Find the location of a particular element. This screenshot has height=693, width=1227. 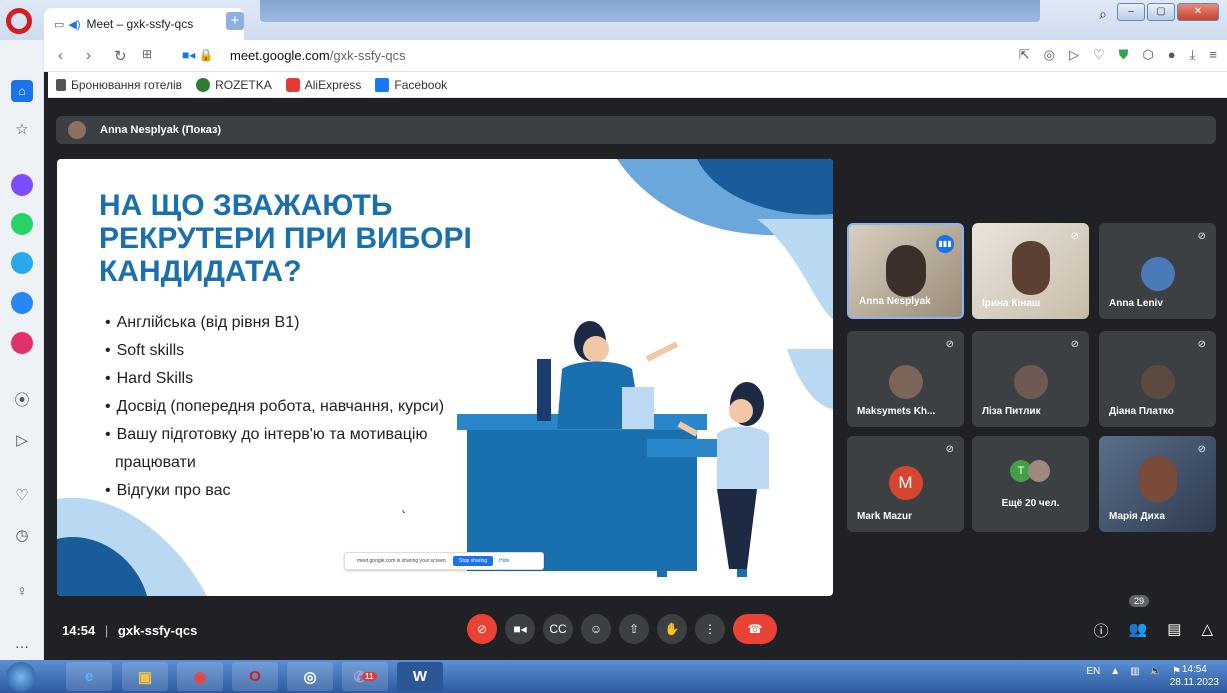

player-icon: ⦿ is located at coordinates (22, 399).